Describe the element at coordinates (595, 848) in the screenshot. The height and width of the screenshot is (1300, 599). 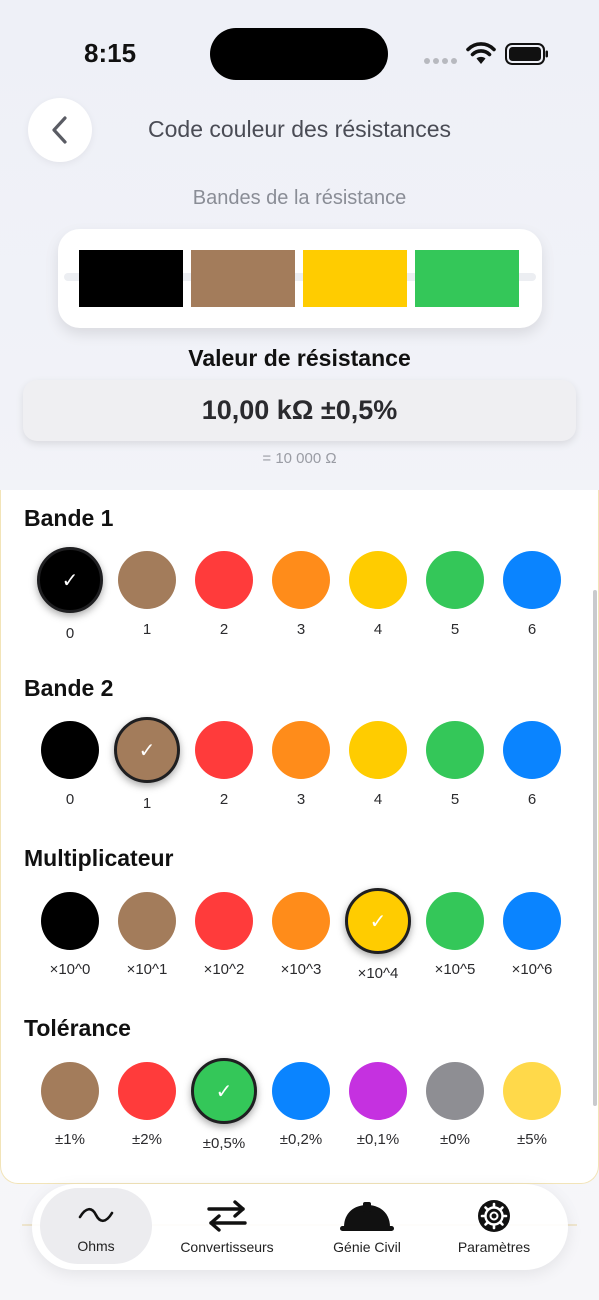
I see `scrollbar` at that location.